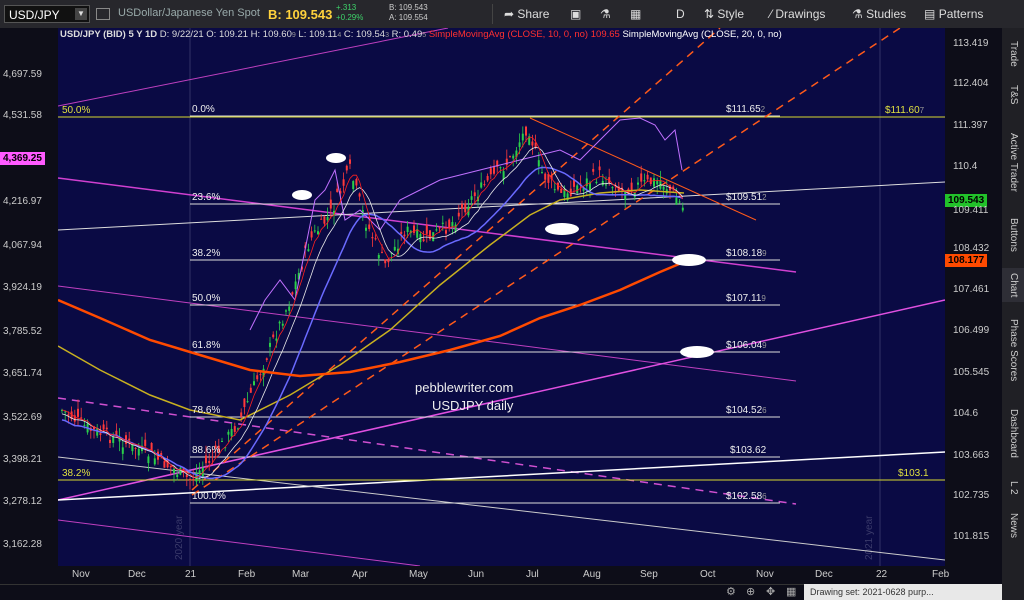 This screenshot has width=1024, height=600. What do you see at coordinates (350, 17) in the screenshot?
I see `change-percent: +0.29%` at bounding box center [350, 17].